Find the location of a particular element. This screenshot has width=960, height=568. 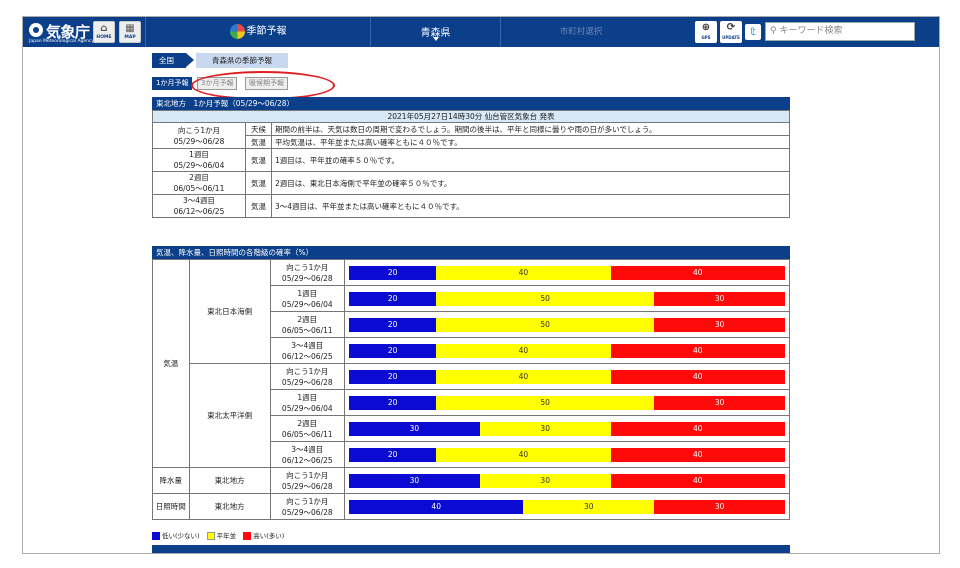

legend-low-swatch is located at coordinates (156, 536).